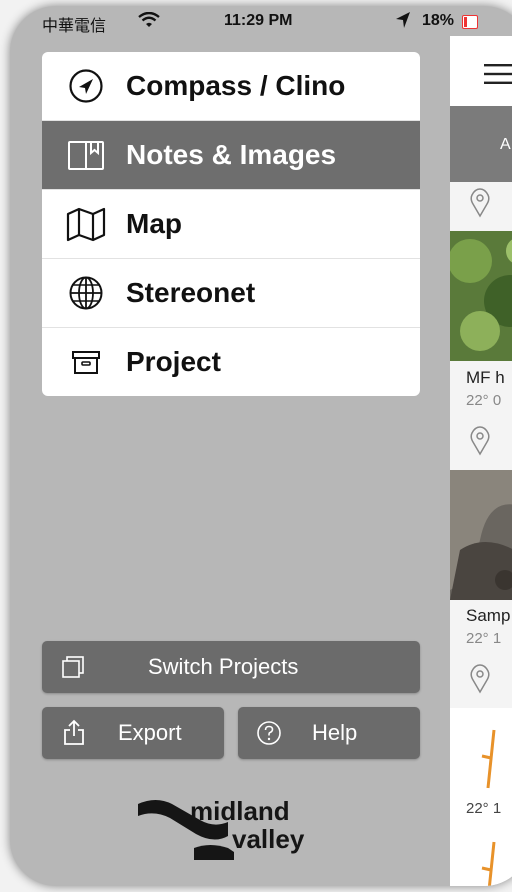 Image resolution: width=512 pixels, height=892 pixels. What do you see at coordinates (149, 19) in the screenshot?
I see `wifi-icon` at bounding box center [149, 19].